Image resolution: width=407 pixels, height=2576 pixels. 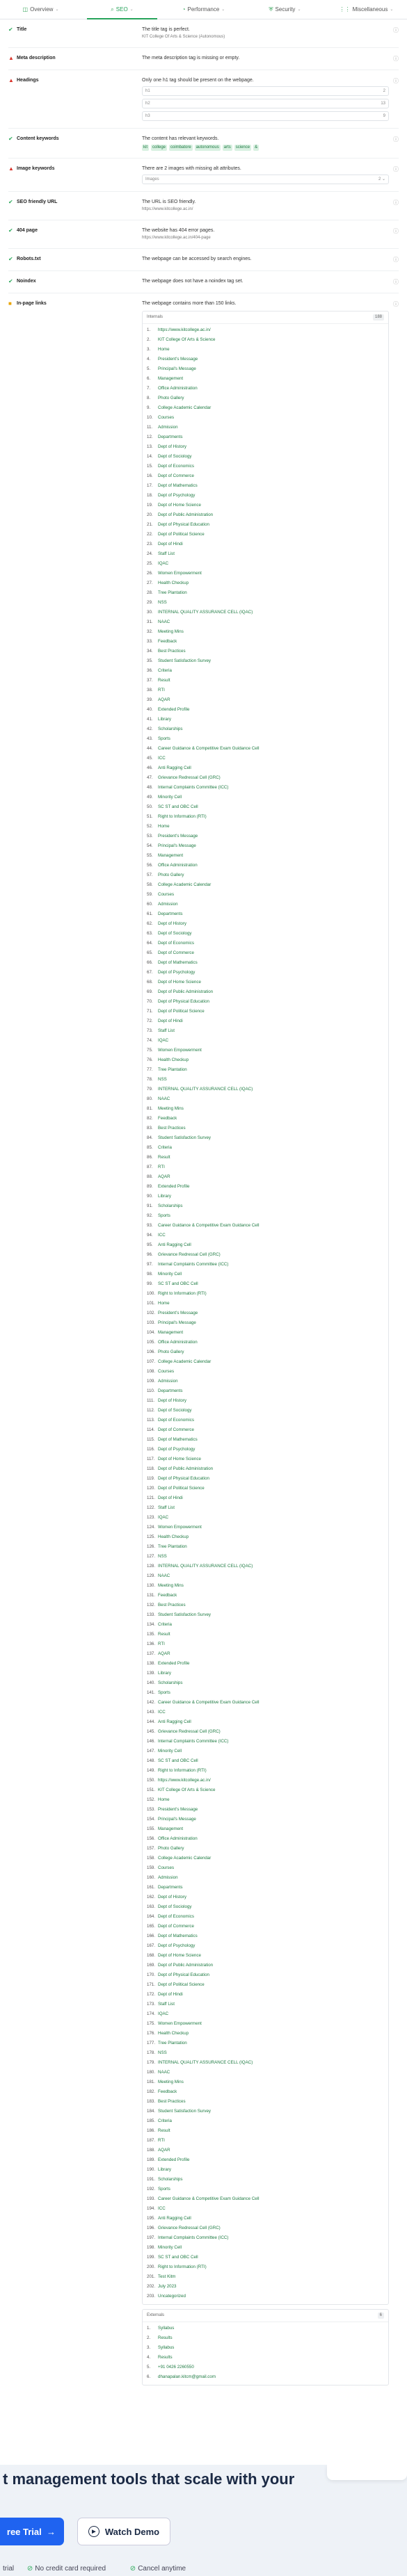 I want to click on tab-seo: ⌕ SEO ⌄, so click(x=122, y=9).